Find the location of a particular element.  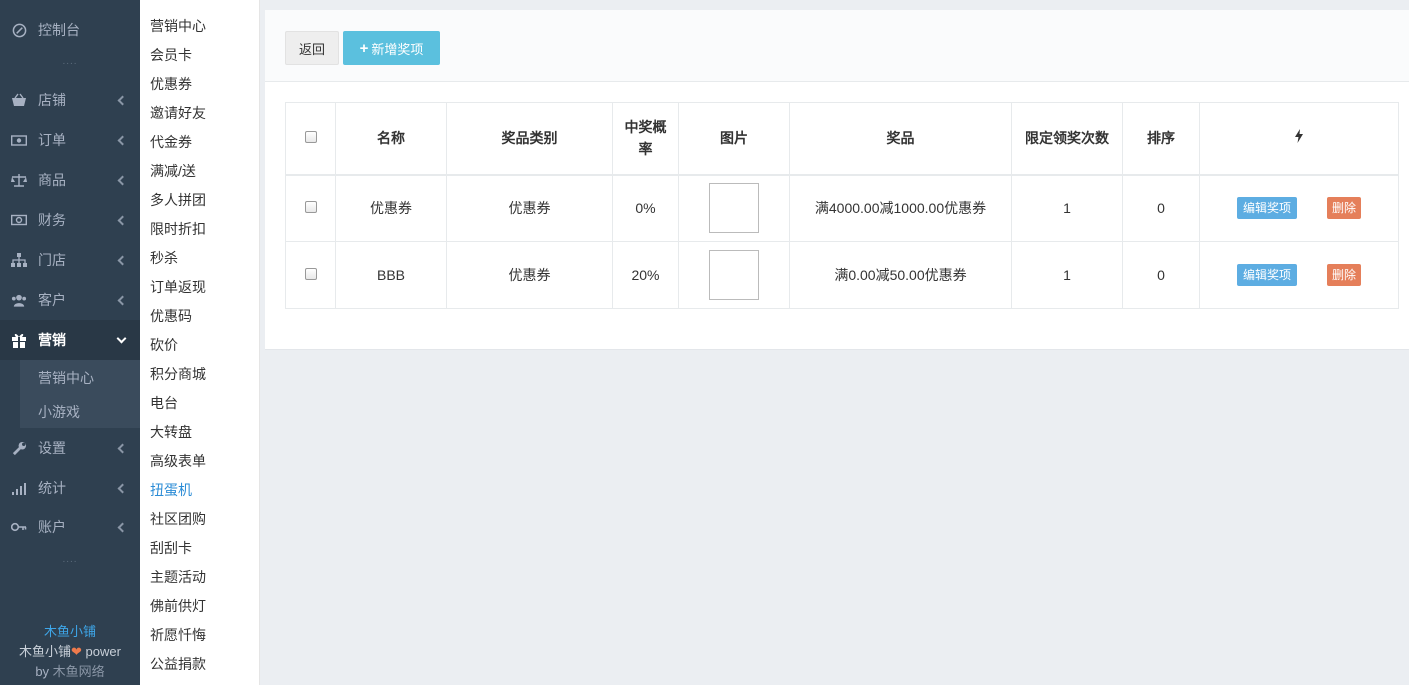

cell-name: 优惠券 is located at coordinates (391, 208).